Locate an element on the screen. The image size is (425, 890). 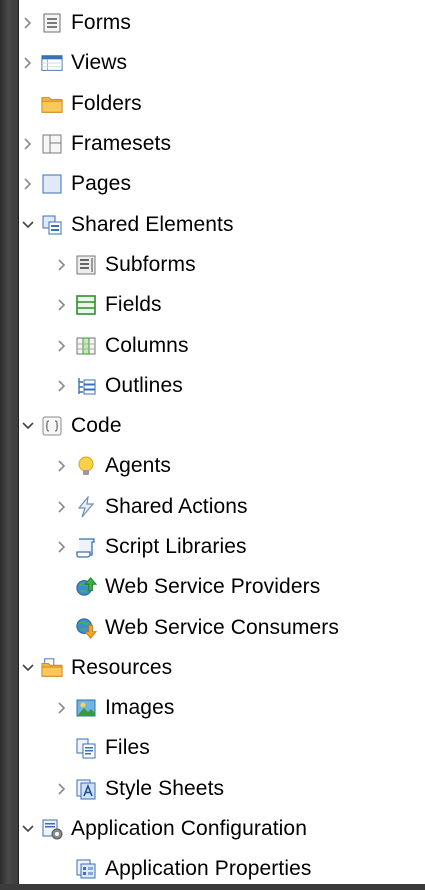
tree-item-files: Files is located at coordinates (222, 748).